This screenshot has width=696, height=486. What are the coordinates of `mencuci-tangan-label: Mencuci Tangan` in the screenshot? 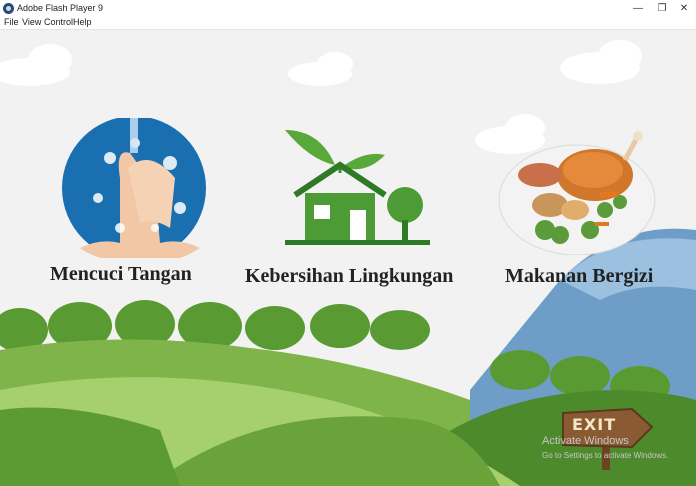 It's located at (121, 274).